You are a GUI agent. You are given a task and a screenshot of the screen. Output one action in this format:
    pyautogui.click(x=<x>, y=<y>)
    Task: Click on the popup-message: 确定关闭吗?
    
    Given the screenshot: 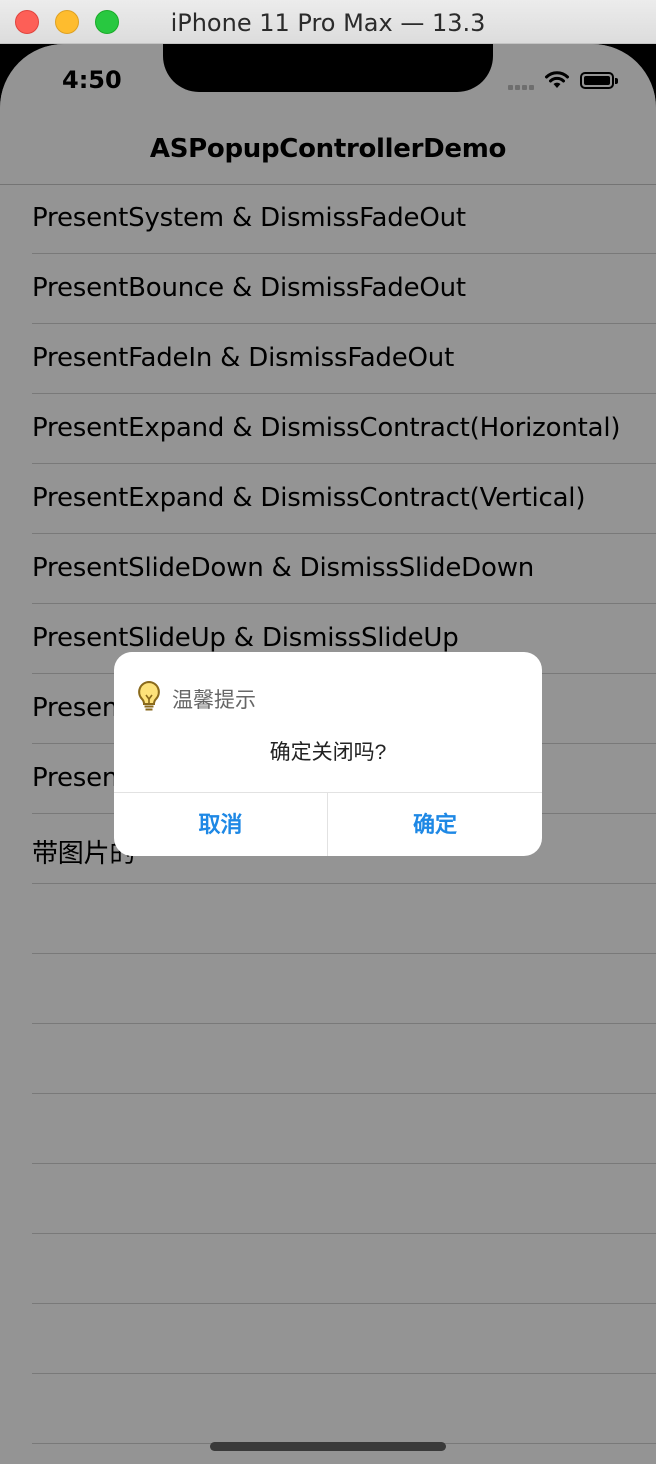 What is the action you would take?
    pyautogui.click(x=328, y=752)
    